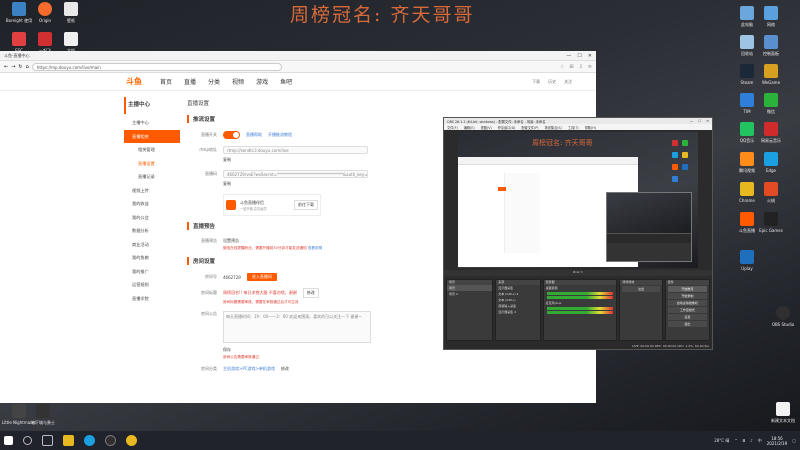 The image size is (800, 450). What do you see at coordinates (590, 67) in the screenshot?
I see `menu-icon: ≡` at bounding box center [590, 67].